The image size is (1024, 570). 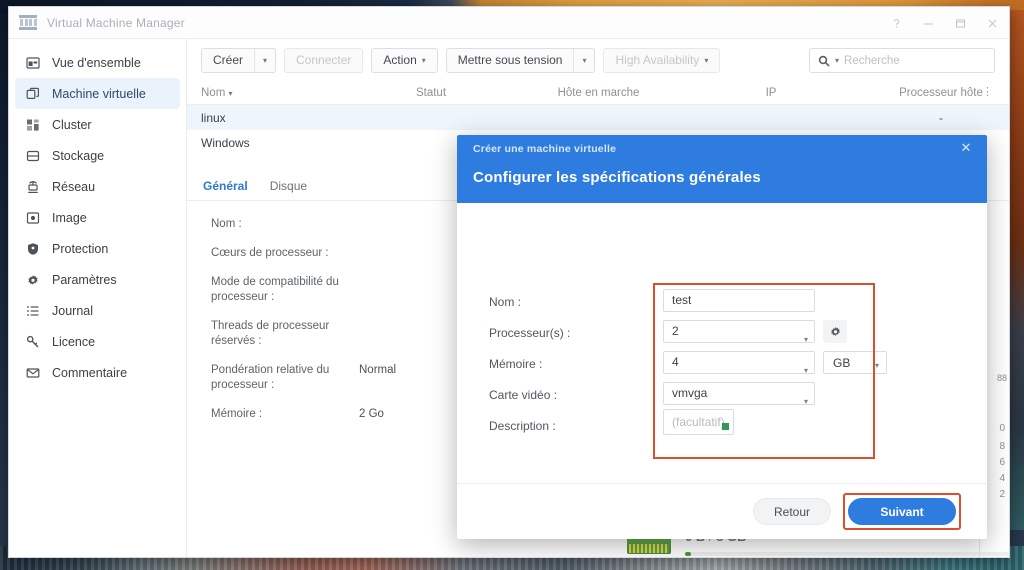 I want to click on sidebar-item-label: Image, so click(x=69, y=217).